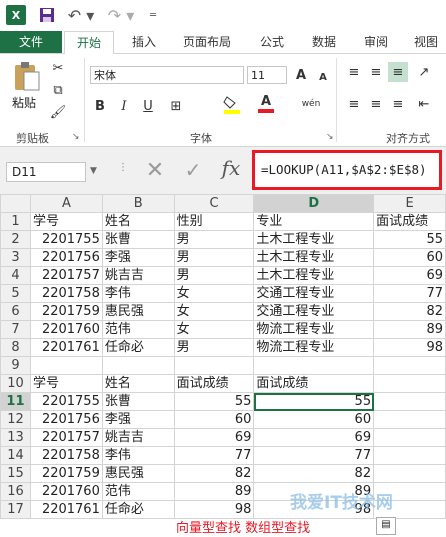 Image resolution: width=446 pixels, height=537 pixels. Describe the element at coordinates (66, 239) in the screenshot. I see `cell-a2: 2201755` at that location.